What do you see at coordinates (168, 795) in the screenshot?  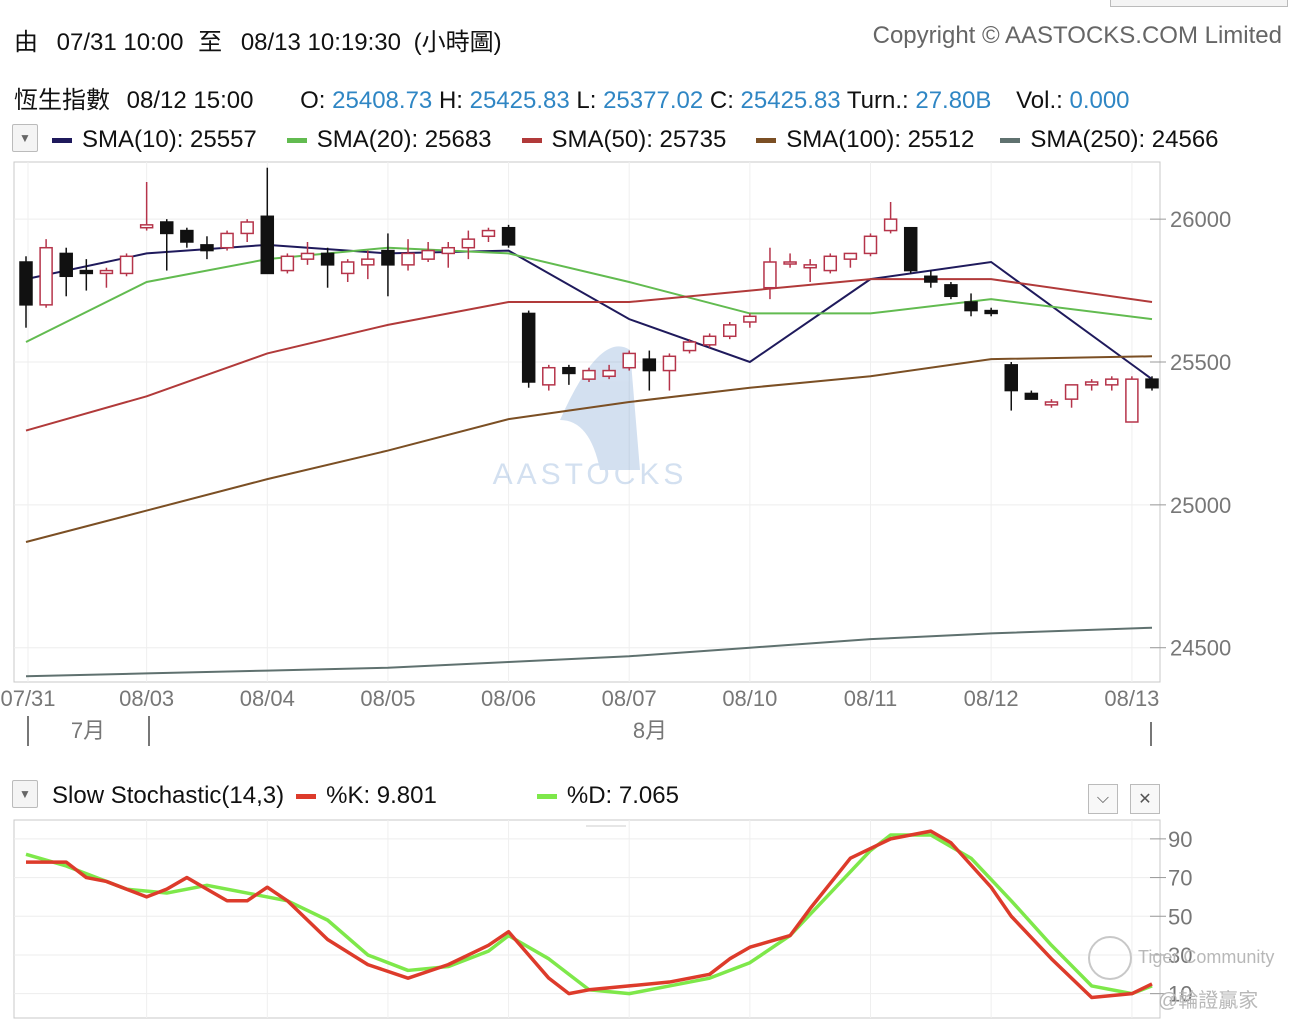 I see `stoch-title: Slow Stochastic(14,3)` at bounding box center [168, 795].